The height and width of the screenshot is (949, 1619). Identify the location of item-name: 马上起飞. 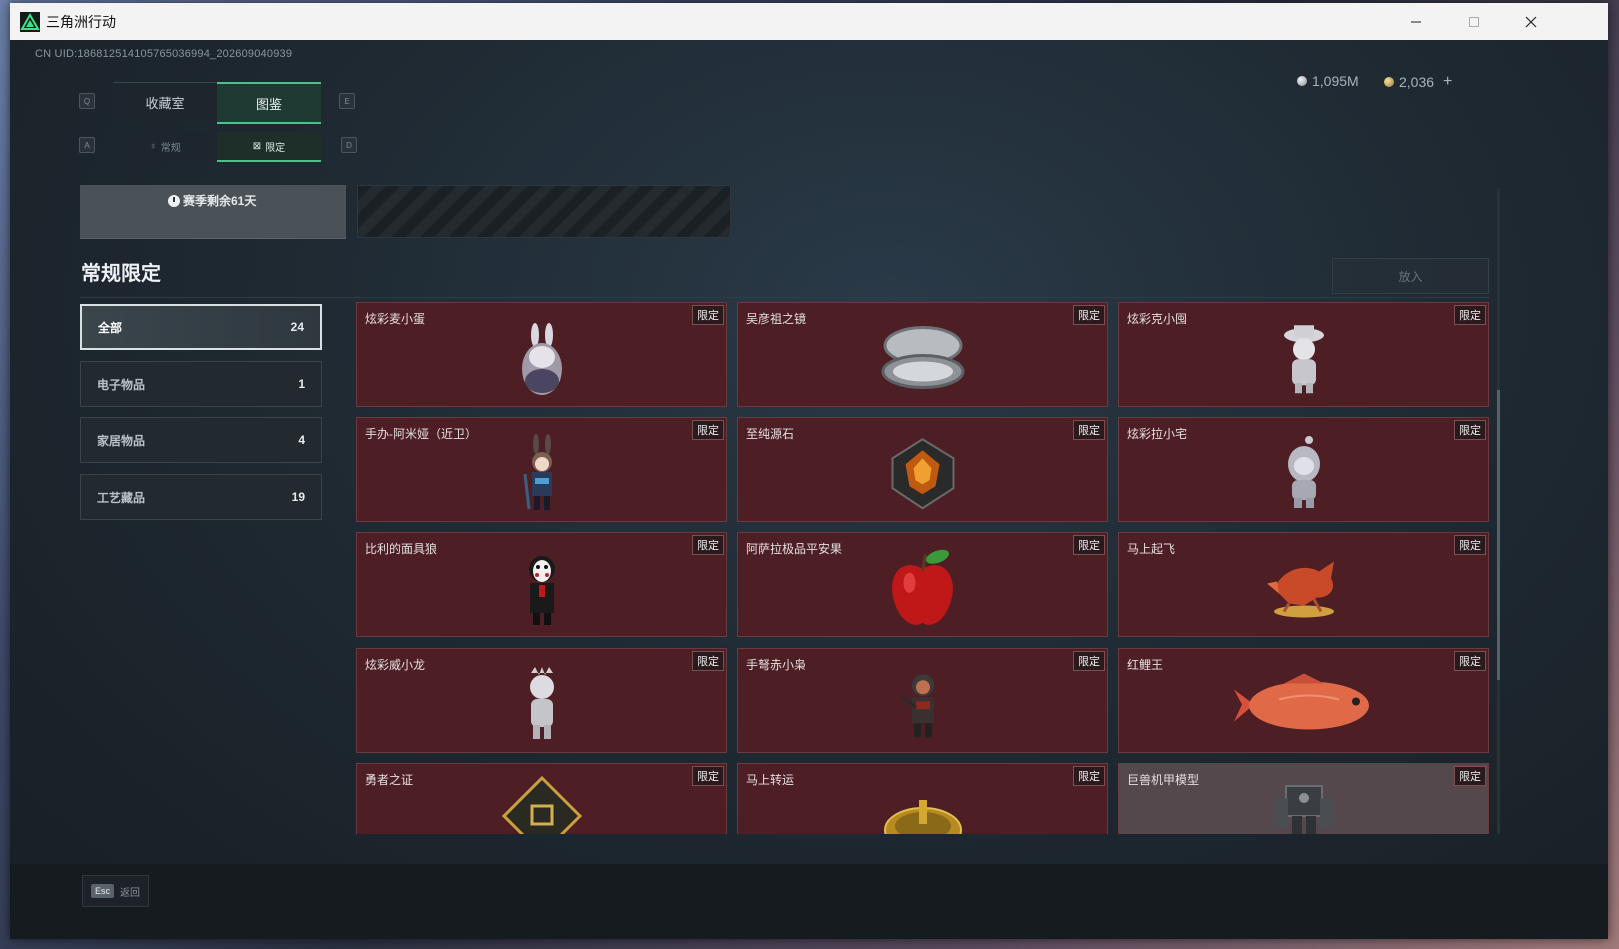
(1151, 549).